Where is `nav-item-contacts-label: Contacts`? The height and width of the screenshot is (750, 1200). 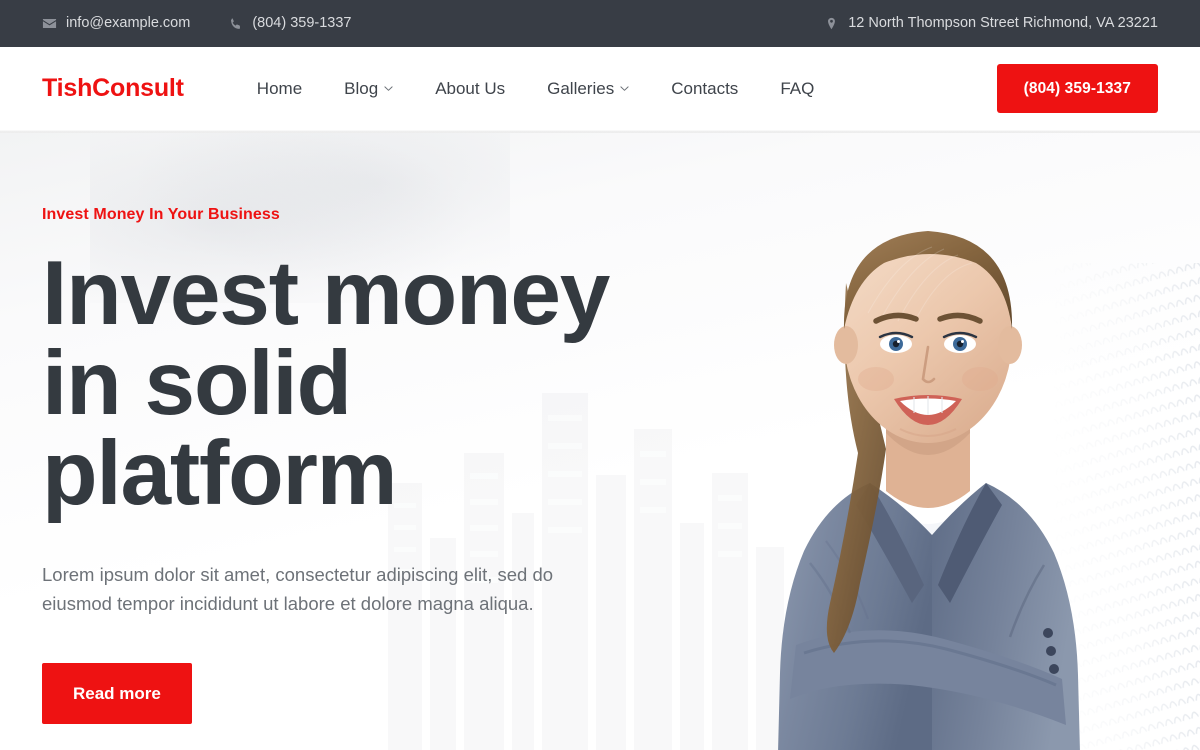 nav-item-contacts-label: Contacts is located at coordinates (705, 88).